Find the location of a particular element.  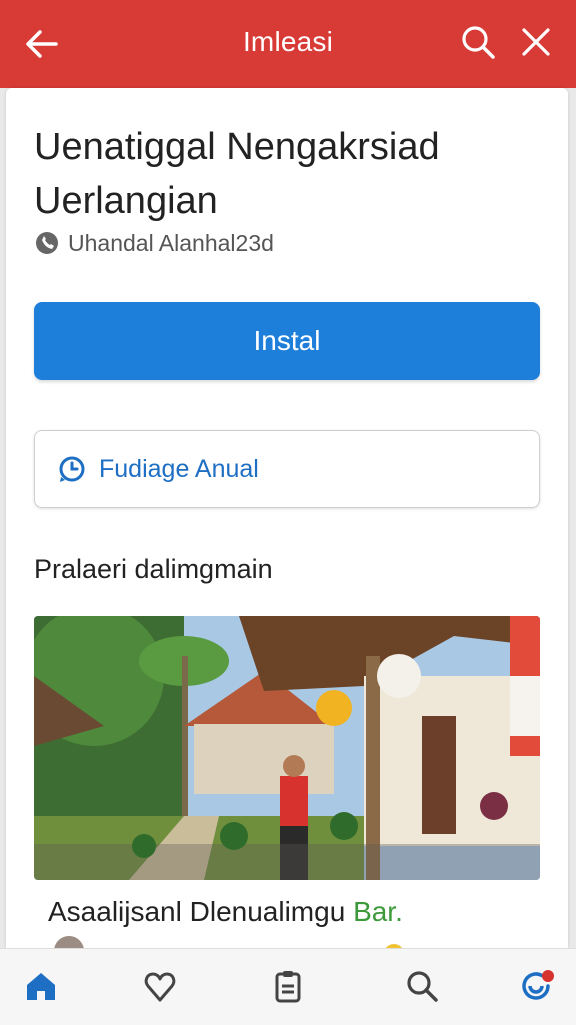

secondary-action-button: Fudiage Anual is located at coordinates (287, 469).